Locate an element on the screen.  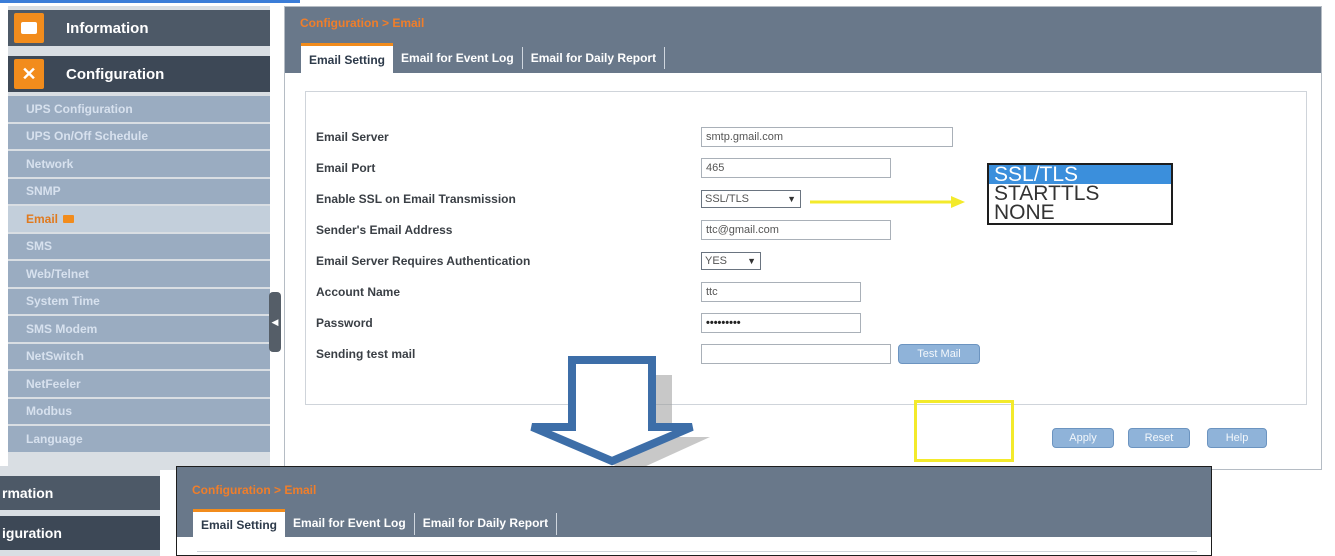
row-password: Password ••••••••• is located at coordinates (806, 323).